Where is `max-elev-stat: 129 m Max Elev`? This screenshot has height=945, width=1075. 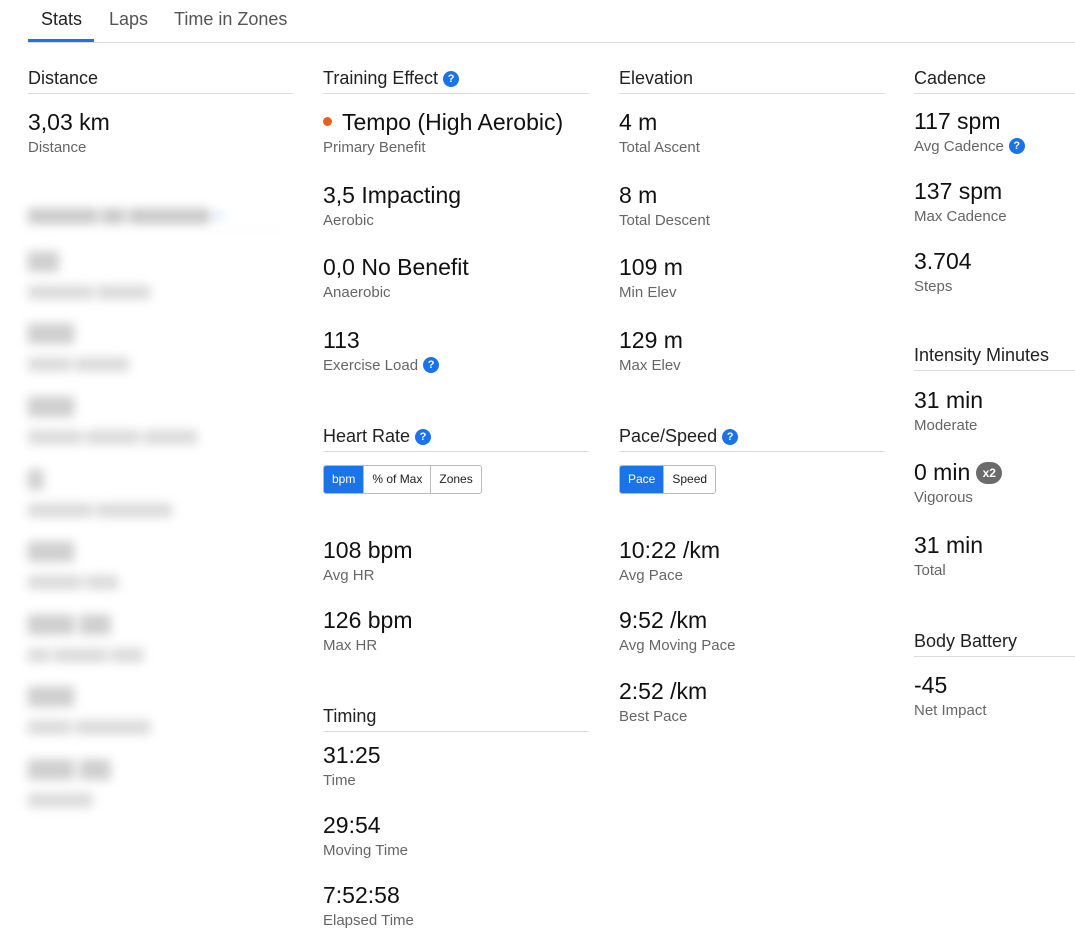
max-elev-stat: 129 m Max Elev is located at coordinates (651, 351).